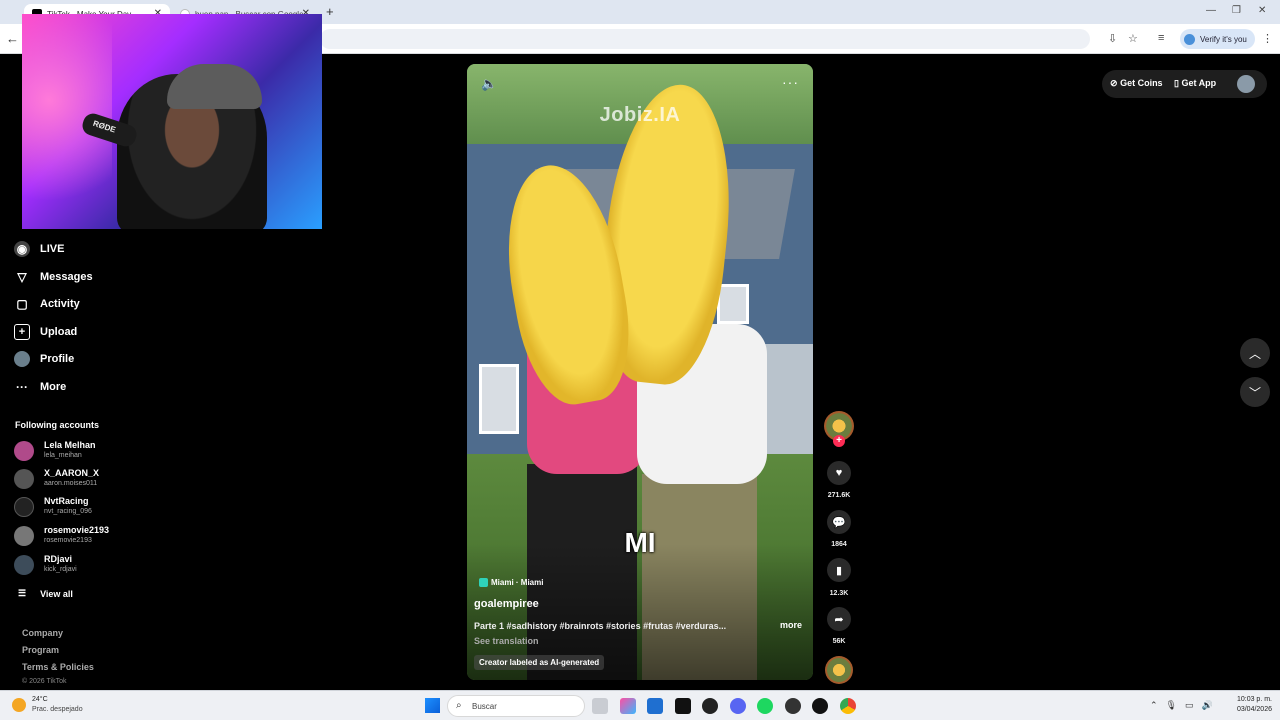 This screenshot has width=1280, height=720. I want to click on windows-start-icon, so click(432, 705).